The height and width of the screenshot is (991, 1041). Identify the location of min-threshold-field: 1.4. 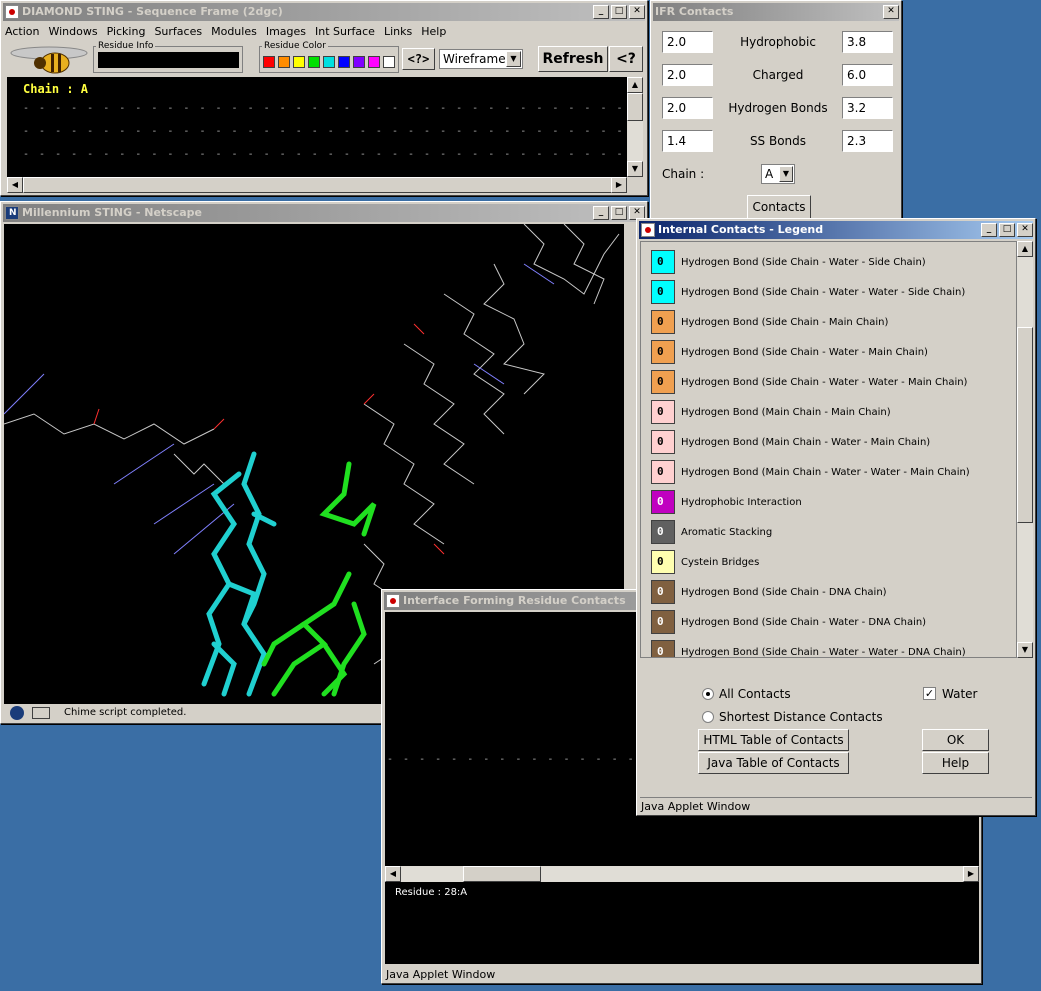
(687, 141).